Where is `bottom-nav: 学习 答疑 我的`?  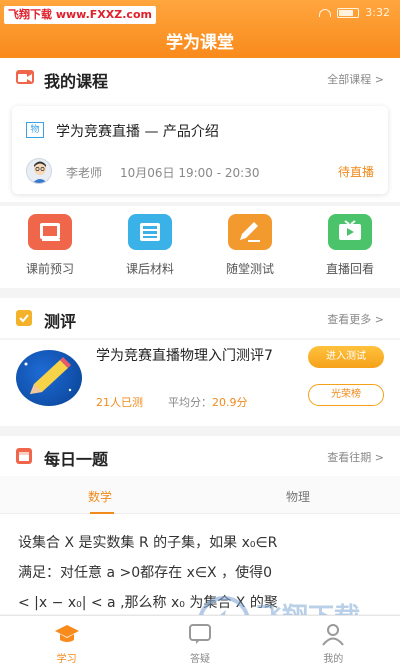 bottom-nav: 学习 答疑 我的 is located at coordinates (200, 641).